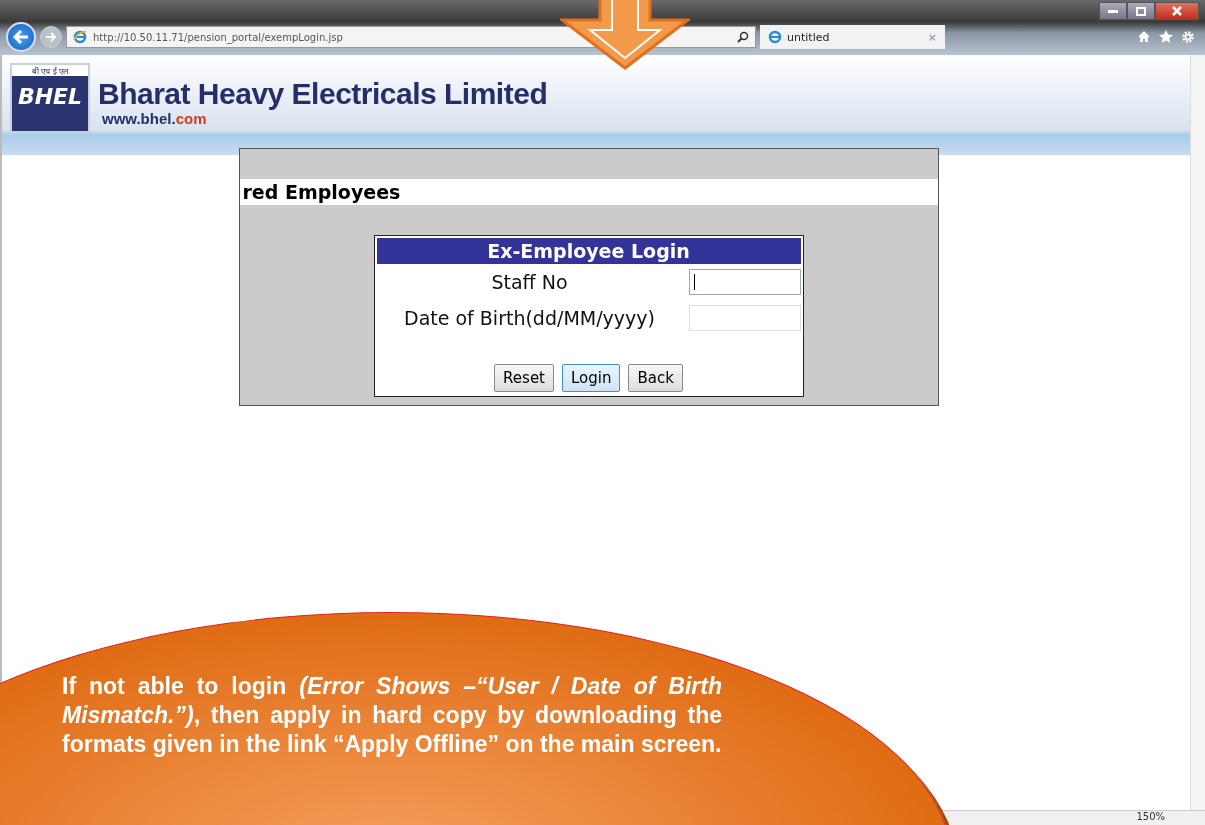 The image size is (1205, 825). I want to click on company-name: Bharat Heavy Electricals Limited, so click(323, 94).